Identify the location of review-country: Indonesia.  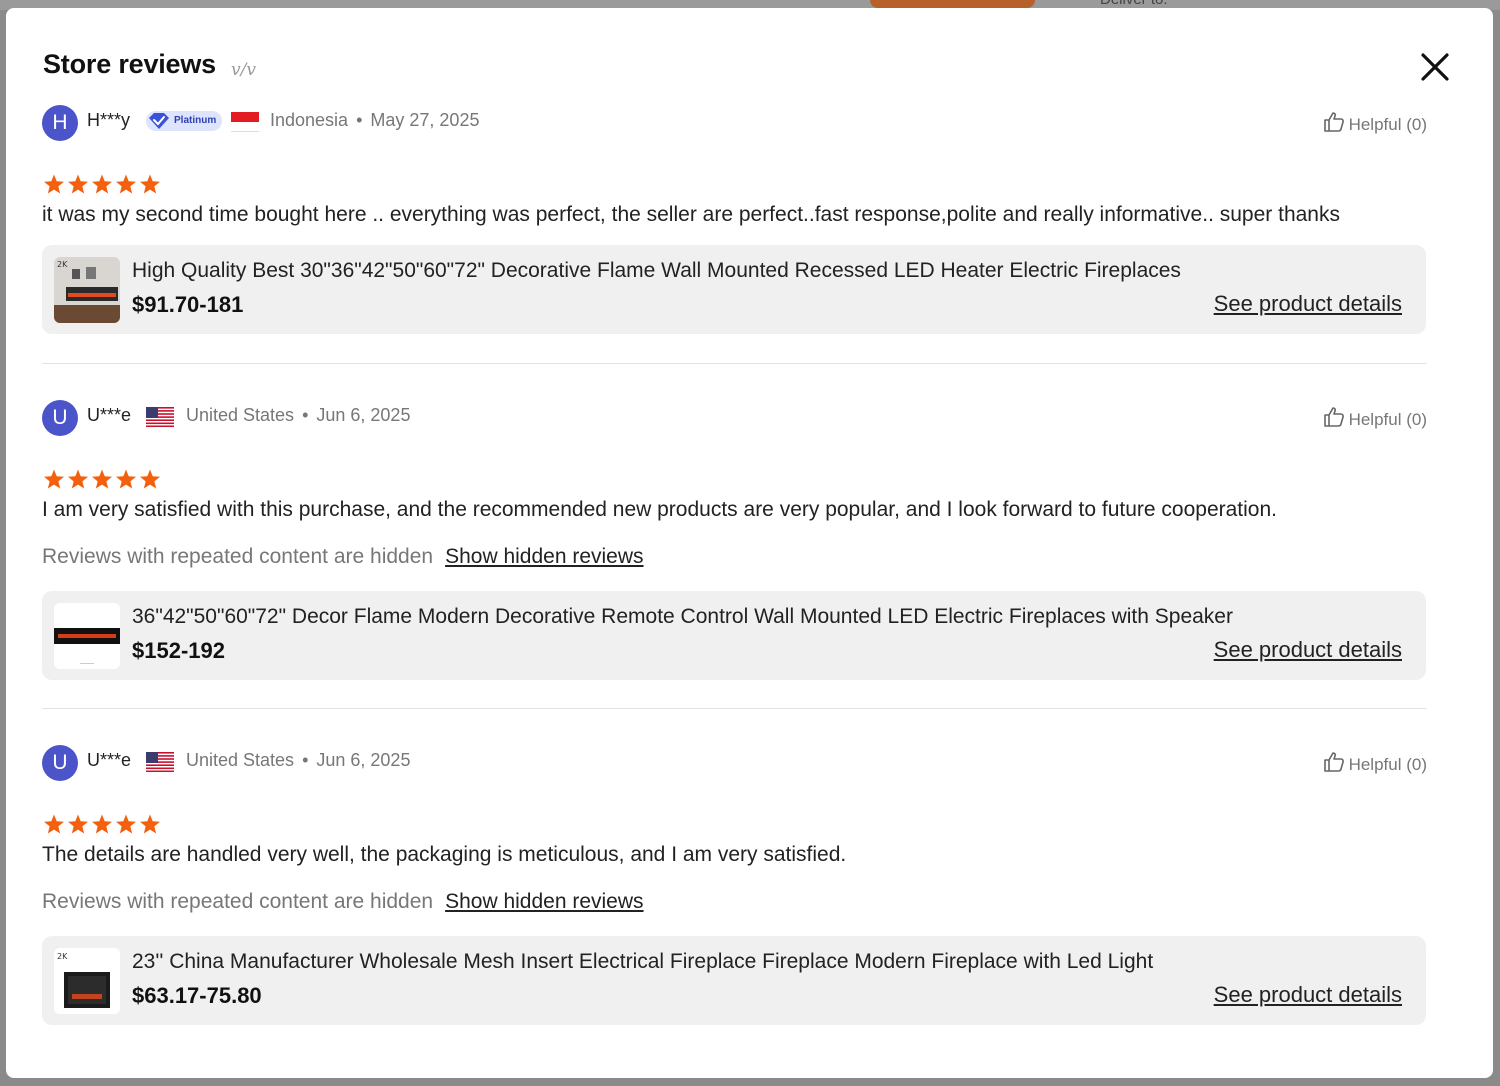
(309, 120).